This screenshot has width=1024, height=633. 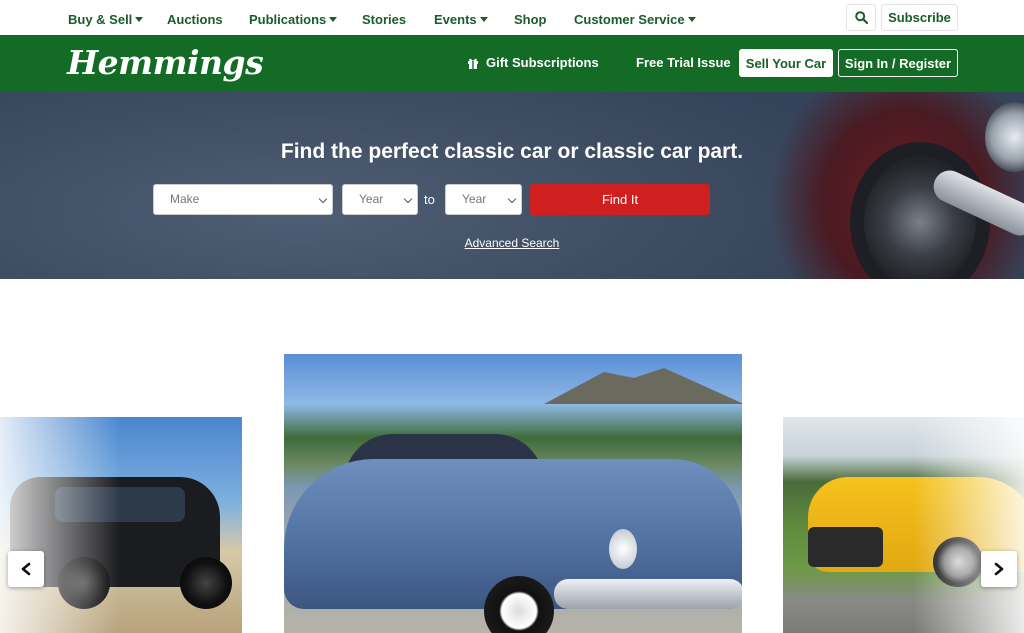 I want to click on advanced-search-row: Advanced Search, so click(x=512, y=243).